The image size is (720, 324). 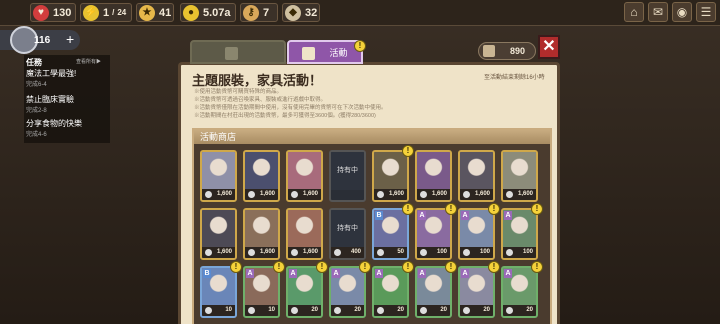 What do you see at coordinates (91, 12) in the screenshot?
I see `lightning-icon: ⚡` at bounding box center [91, 12].